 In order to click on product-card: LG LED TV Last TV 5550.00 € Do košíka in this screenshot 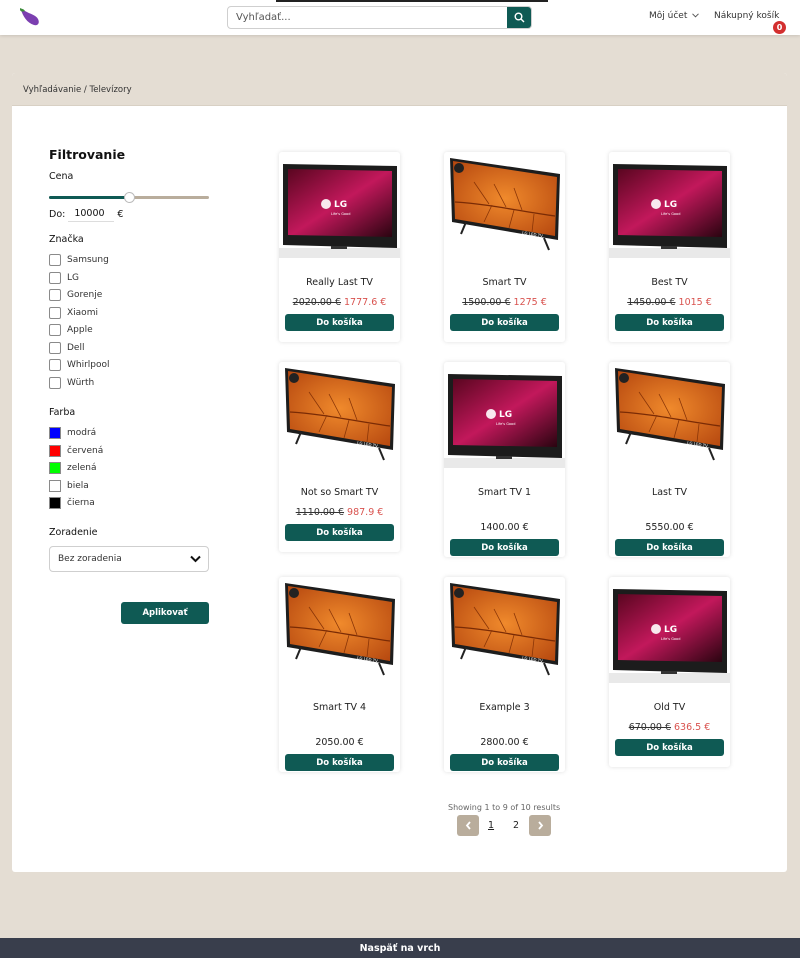, I will do `click(669, 459)`.